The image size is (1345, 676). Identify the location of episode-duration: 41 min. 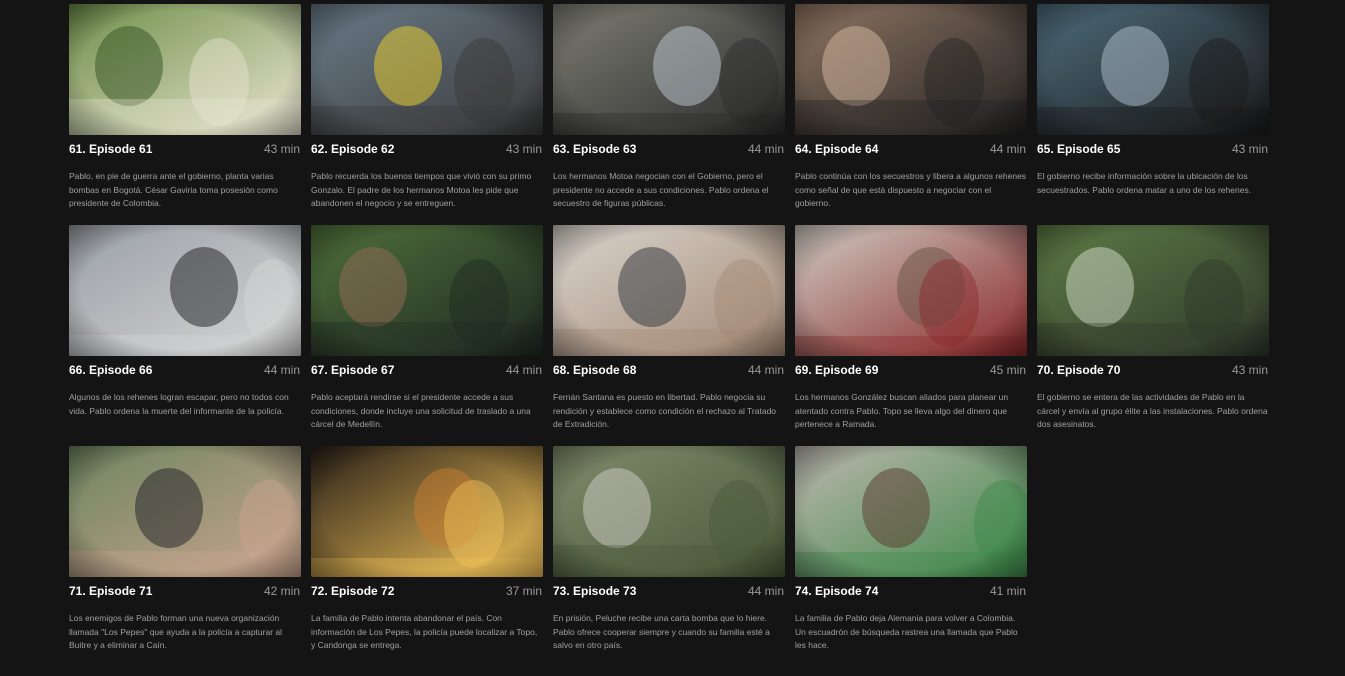
(1008, 591).